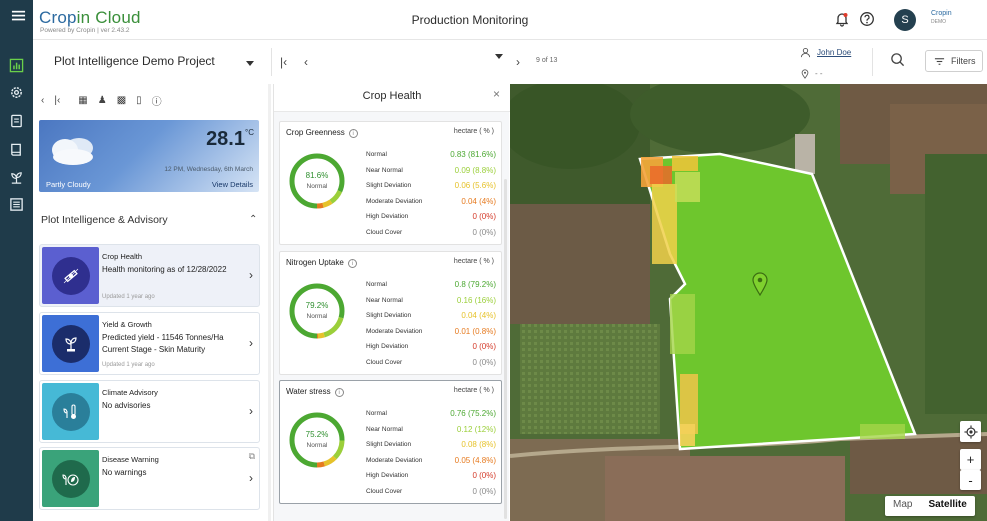 This screenshot has height=521, width=987. I want to click on view-details-link: View Details, so click(232, 184).